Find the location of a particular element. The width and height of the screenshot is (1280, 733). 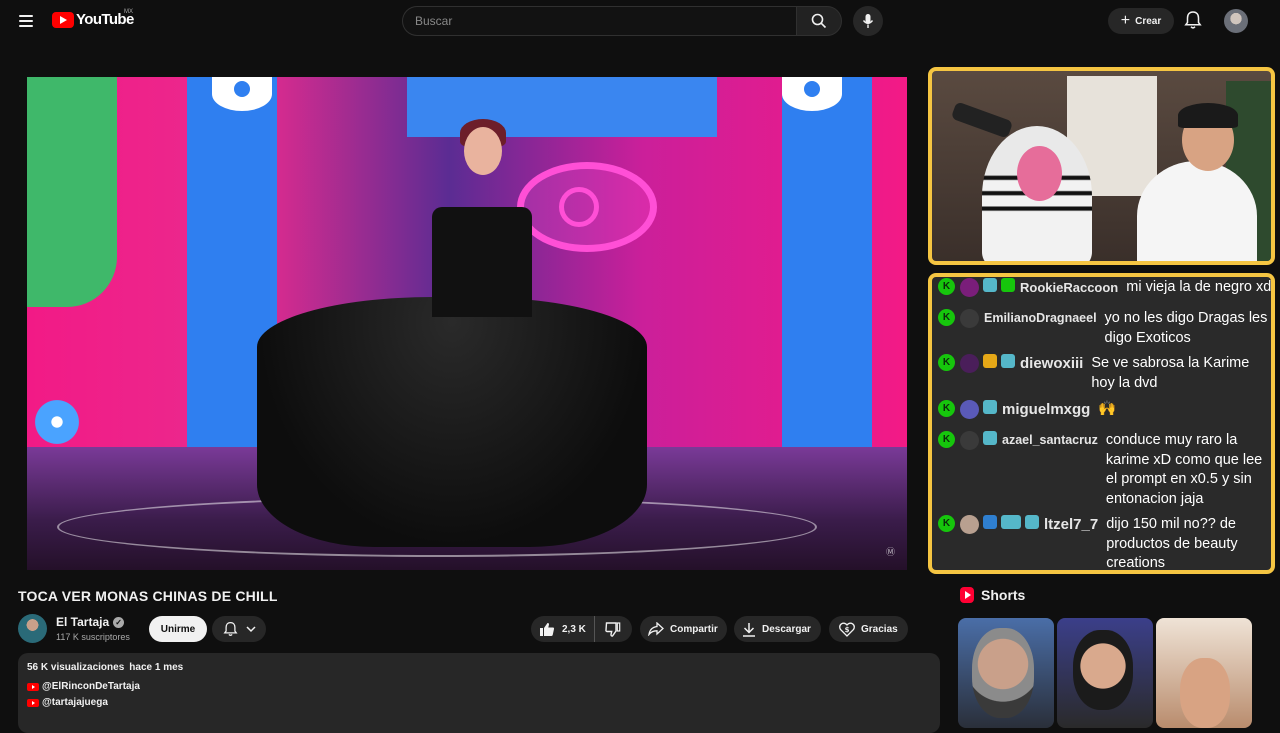

notifications-button is located at coordinates (1193, 22).